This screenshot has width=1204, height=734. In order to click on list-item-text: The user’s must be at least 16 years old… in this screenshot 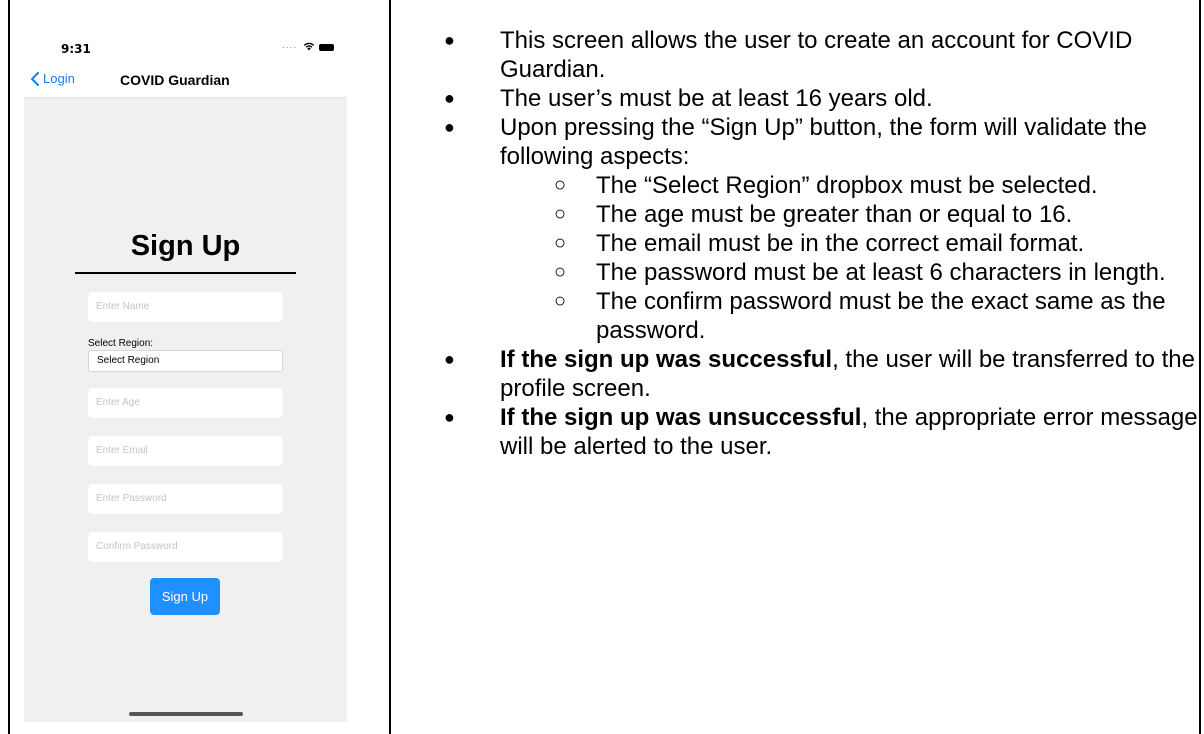, I will do `click(716, 98)`.